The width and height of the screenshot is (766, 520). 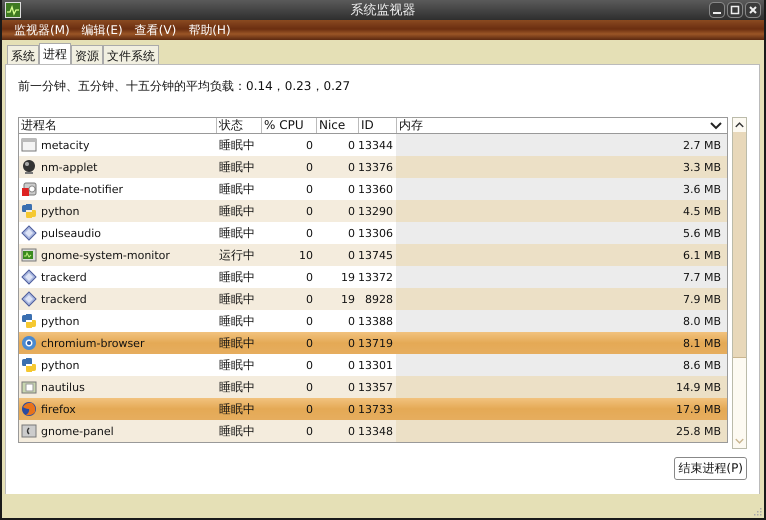 I want to click on menu-item: 帮助(H), so click(x=209, y=30).